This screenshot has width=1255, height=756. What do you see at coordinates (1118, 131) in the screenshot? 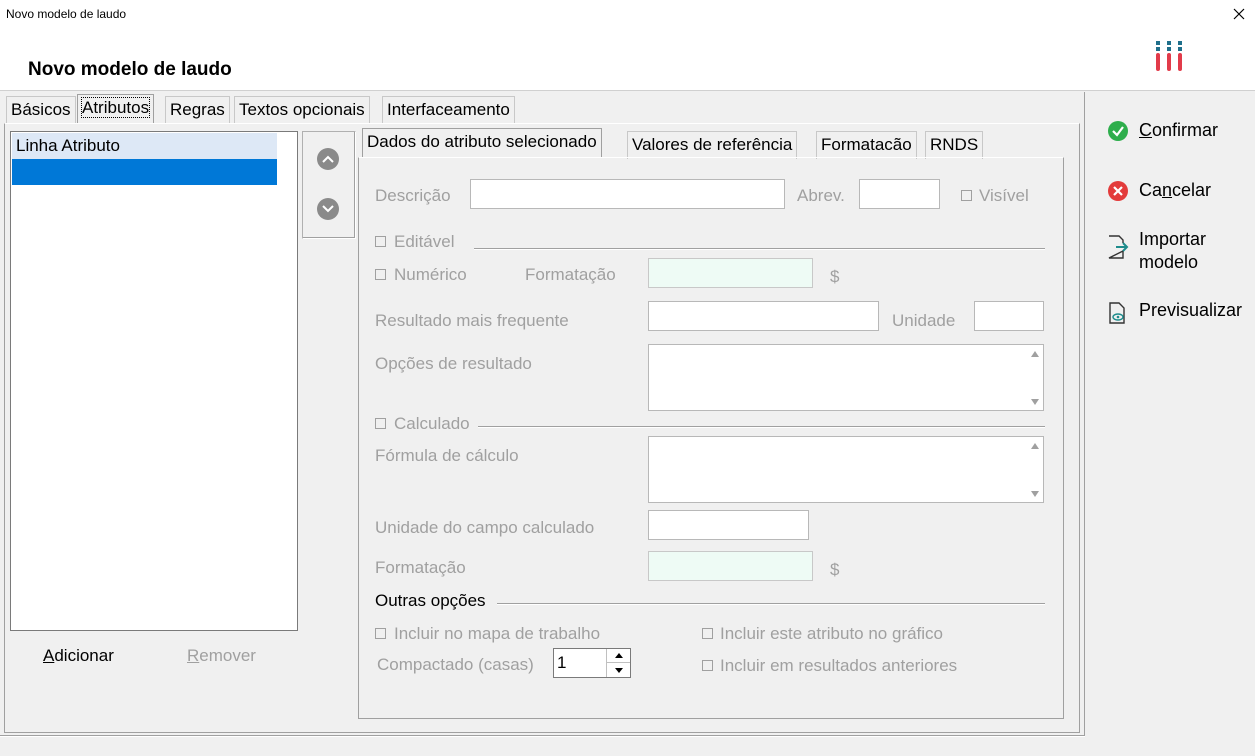
I see `check-circle-icon` at bounding box center [1118, 131].